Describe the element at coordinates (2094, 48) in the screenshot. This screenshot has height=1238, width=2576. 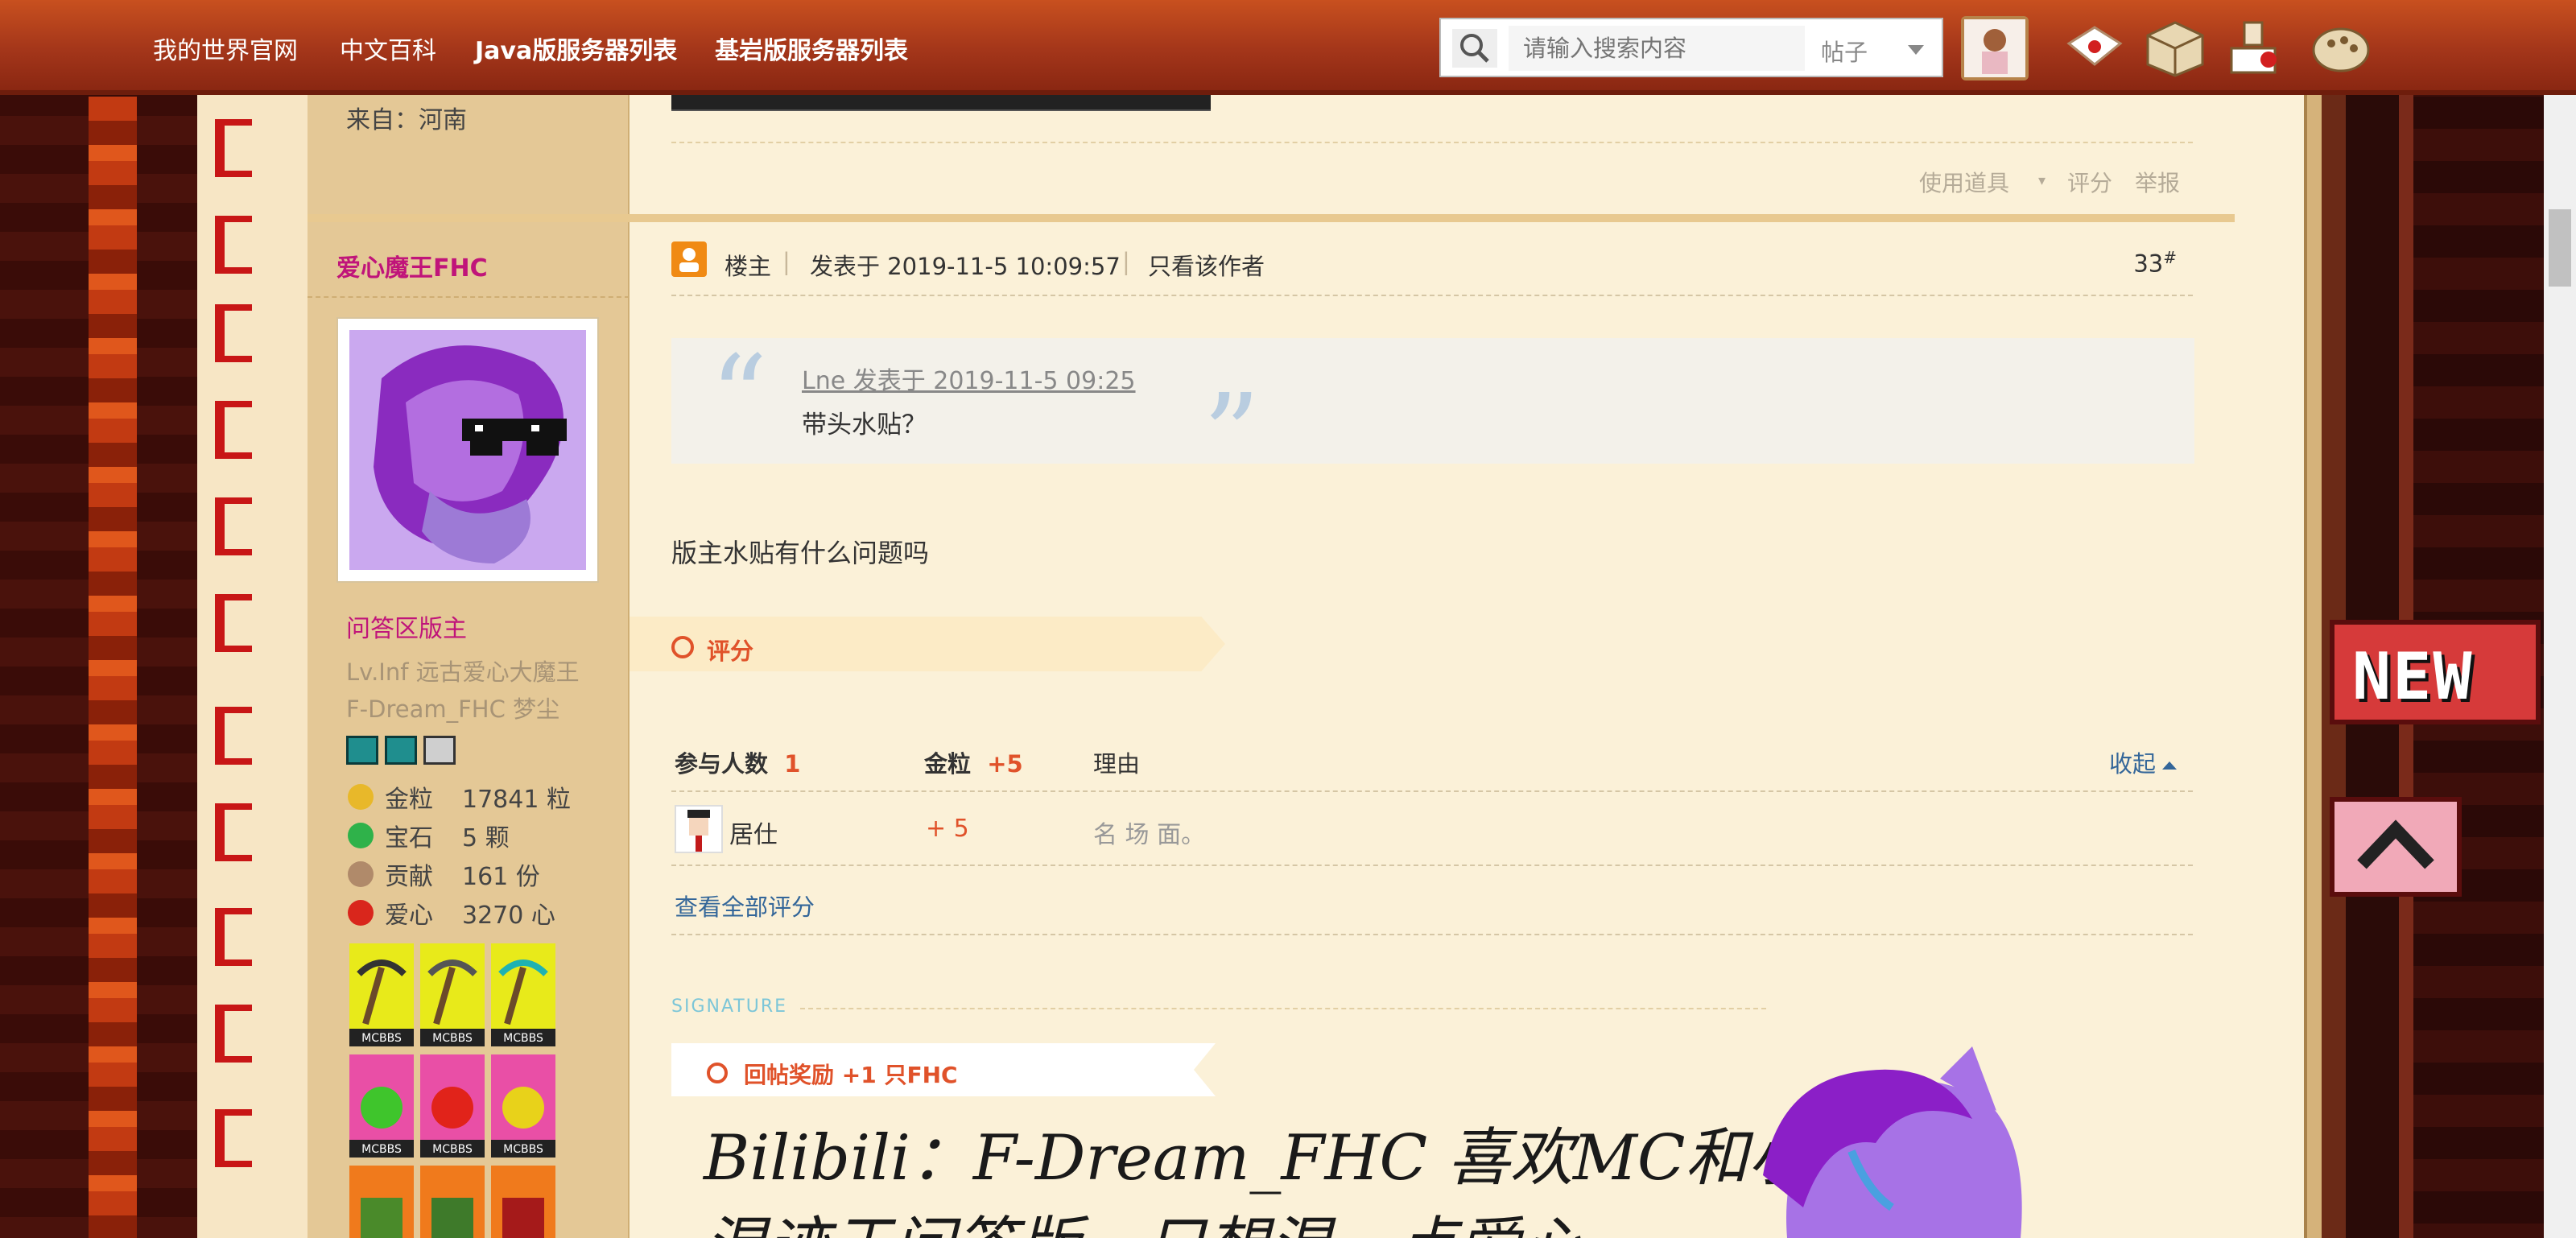
I see `messages-icon` at that location.